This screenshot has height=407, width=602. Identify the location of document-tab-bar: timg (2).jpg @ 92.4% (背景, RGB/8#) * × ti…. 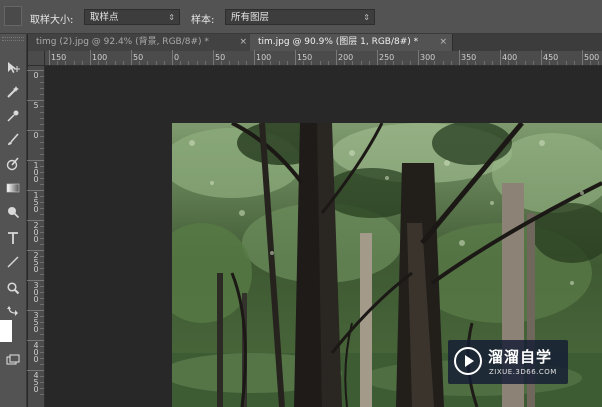
(315, 42).